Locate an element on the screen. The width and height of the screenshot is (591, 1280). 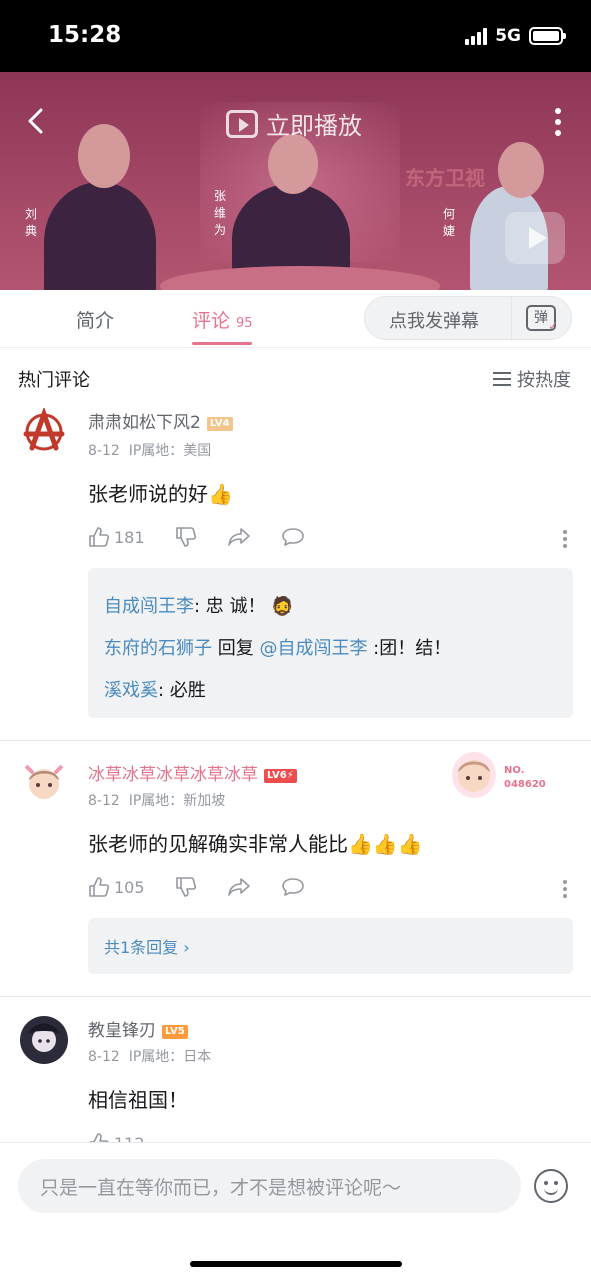
signal-icon is located at coordinates (476, 36).